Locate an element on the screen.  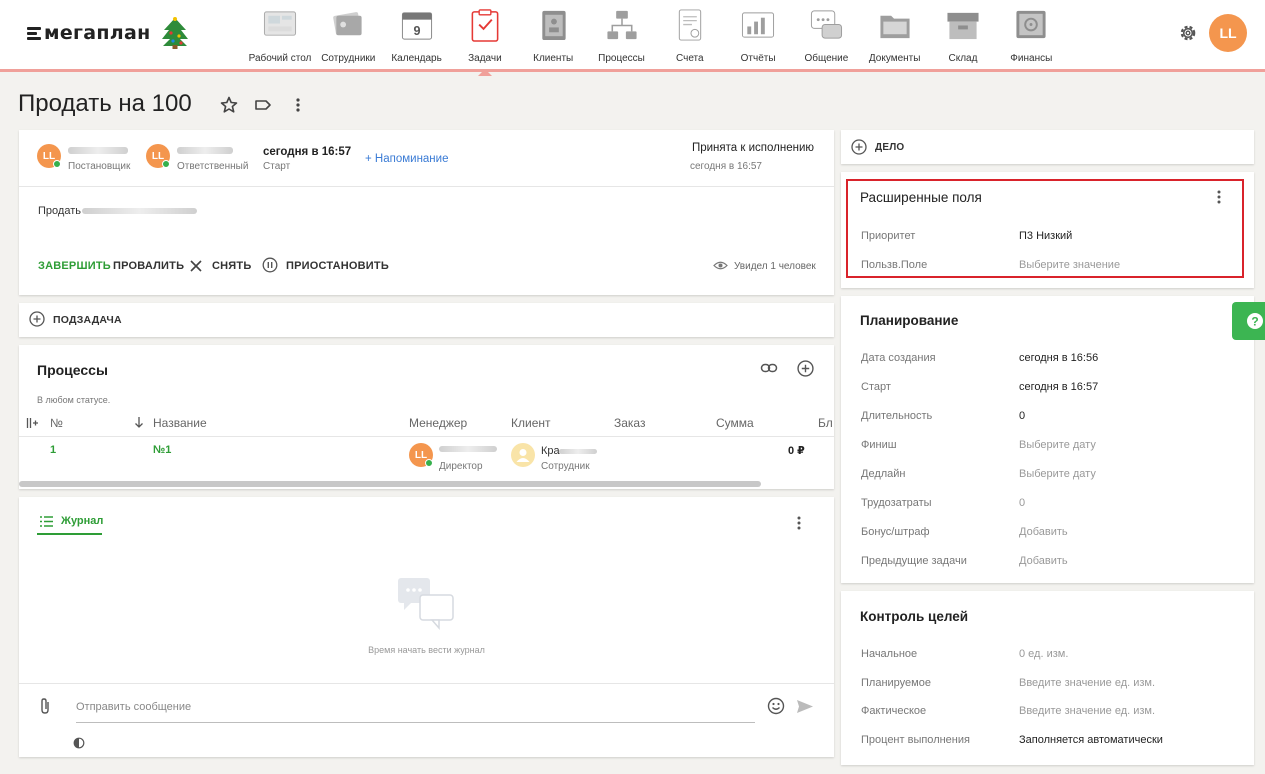
list-icon is located at coordinates (46, 521).